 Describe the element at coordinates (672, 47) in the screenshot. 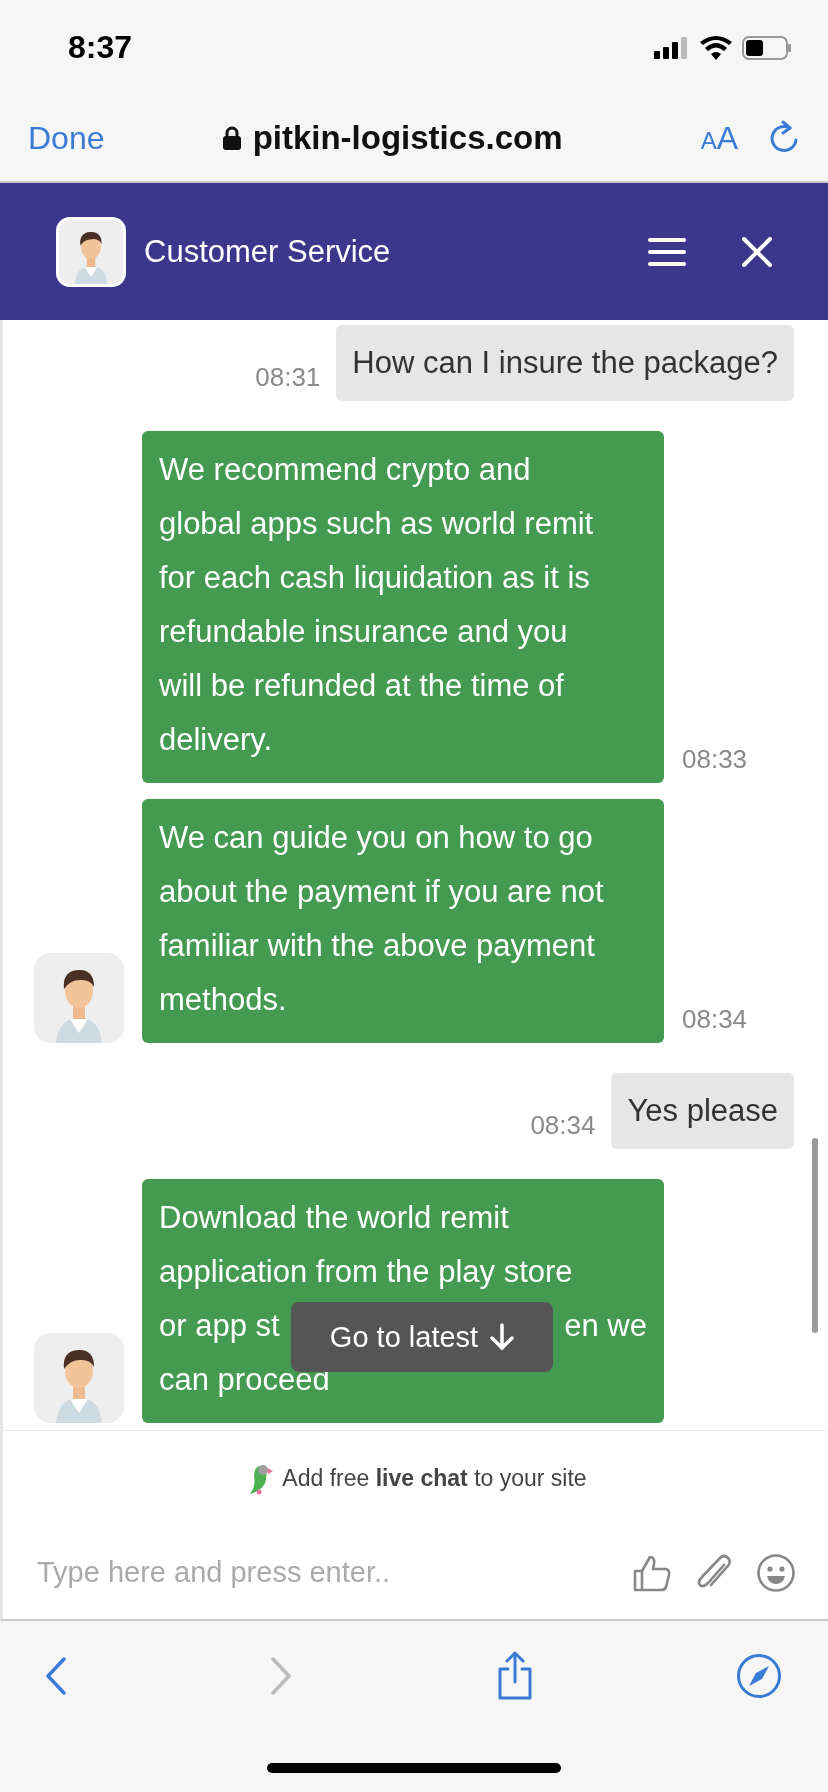

I see `signal-icon` at that location.